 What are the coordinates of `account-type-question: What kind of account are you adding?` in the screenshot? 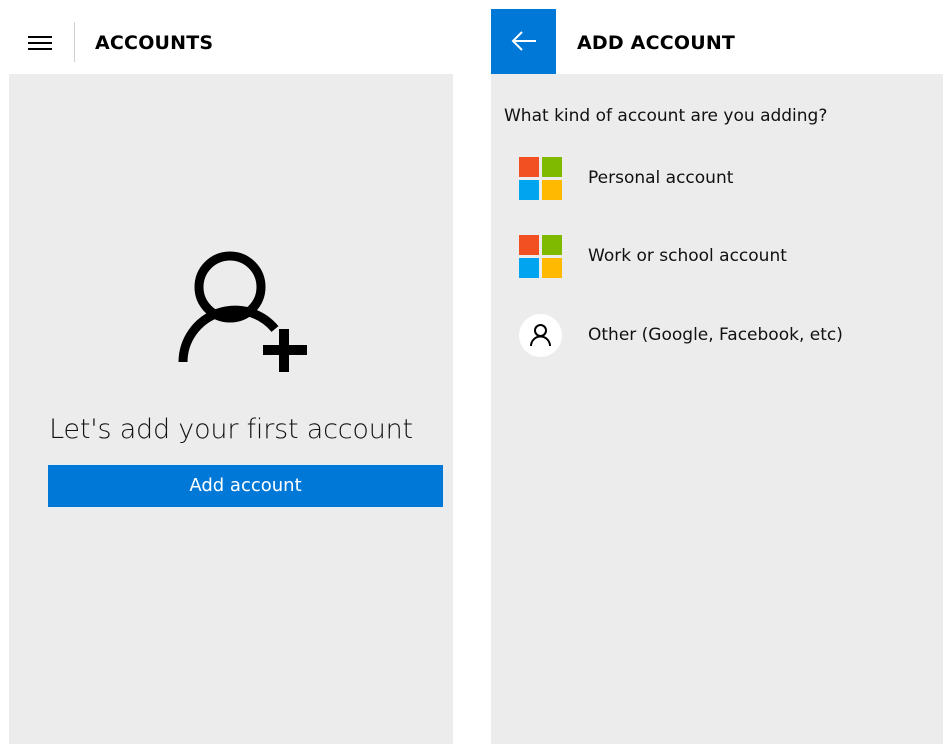 It's located at (666, 116).